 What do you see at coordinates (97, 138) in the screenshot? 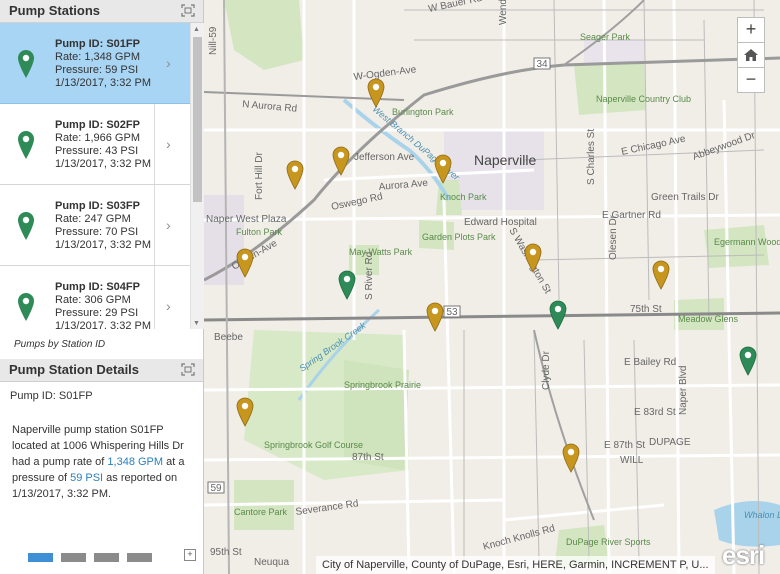
I see `station-rate: Rate: 1,966 GPM` at bounding box center [97, 138].